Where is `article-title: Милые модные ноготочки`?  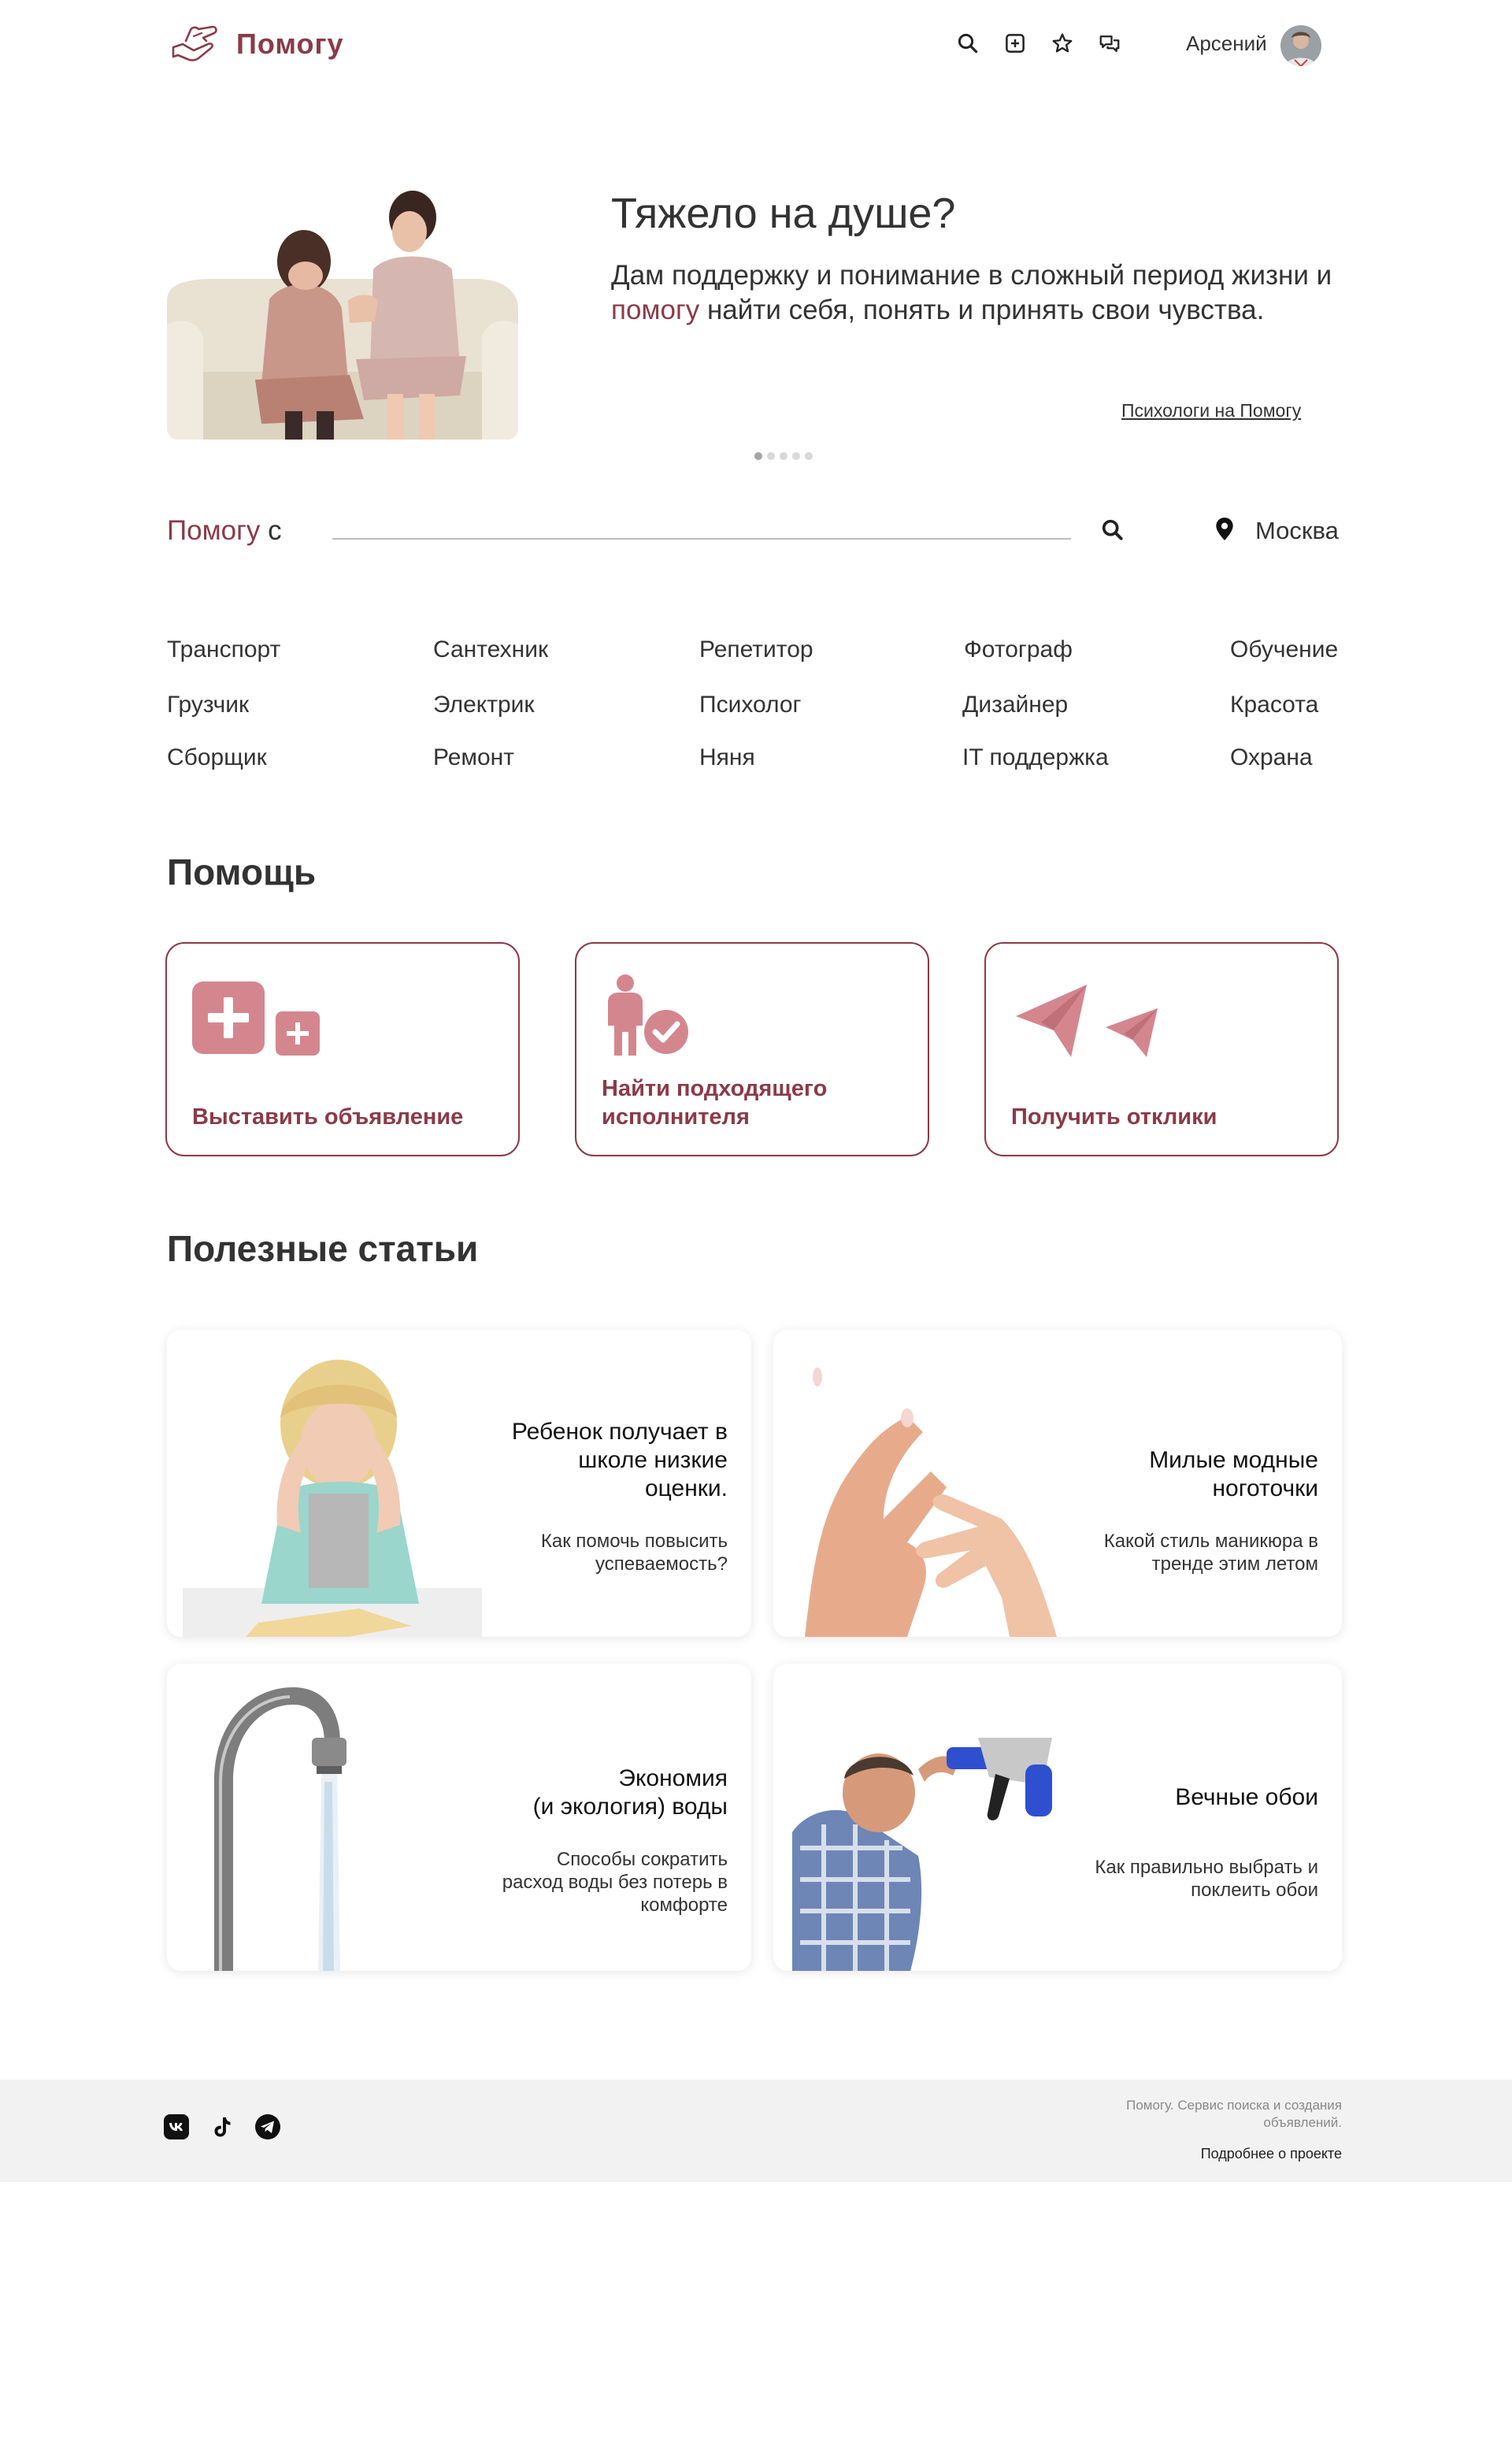
article-title: Милые модные ноготочки is located at coordinates (1176, 1474).